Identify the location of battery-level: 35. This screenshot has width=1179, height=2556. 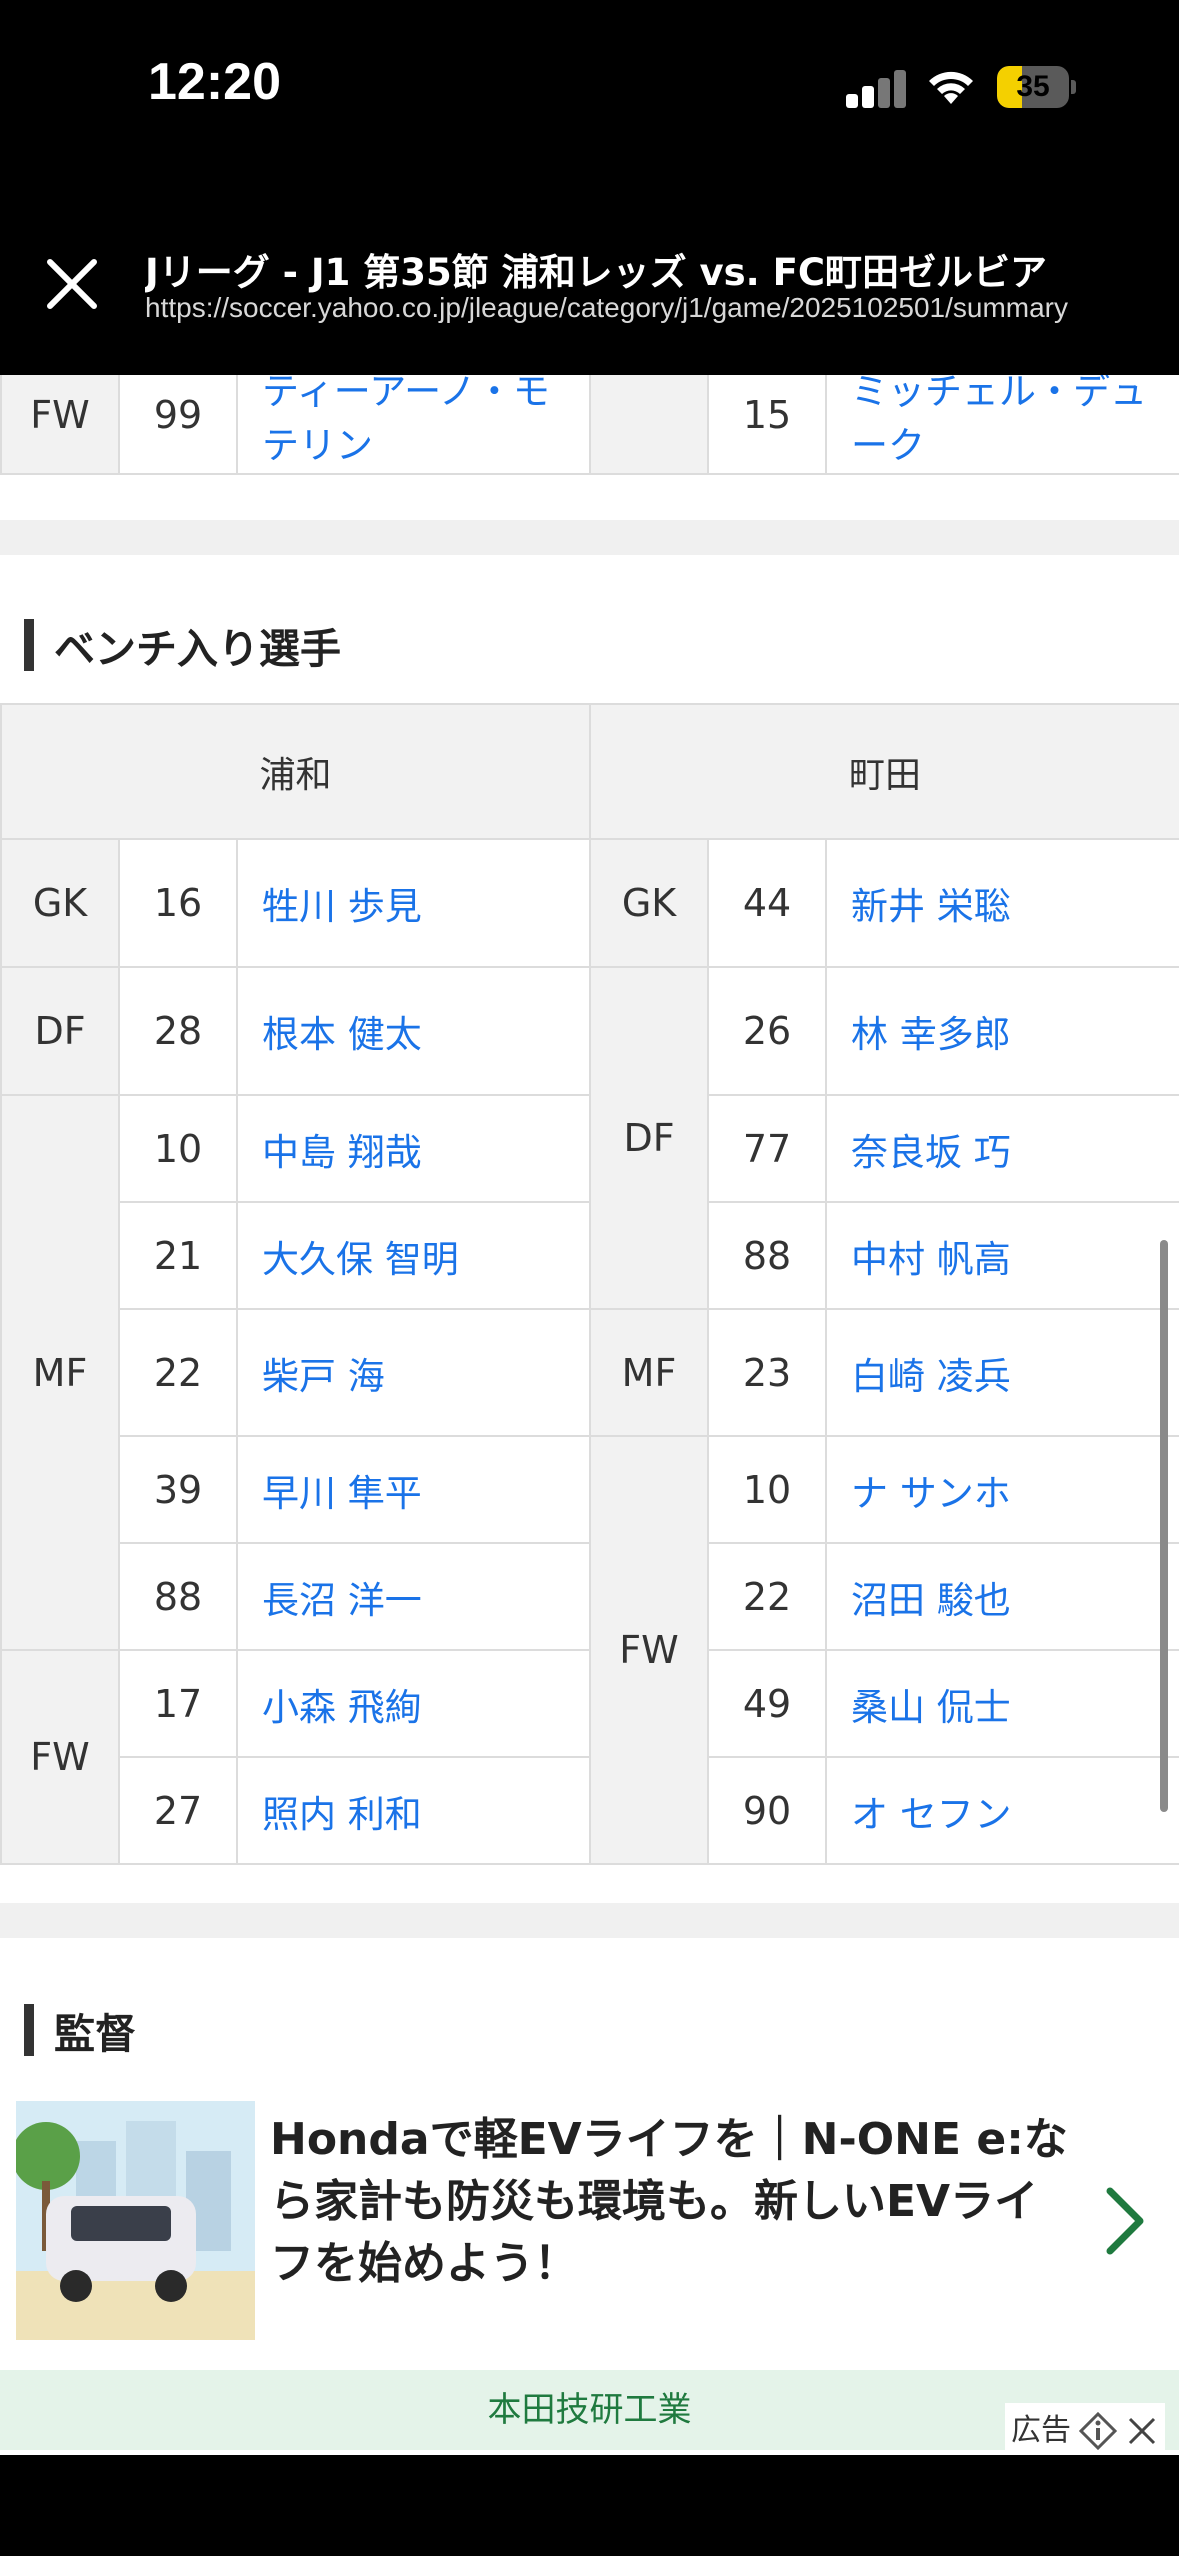
(1033, 86).